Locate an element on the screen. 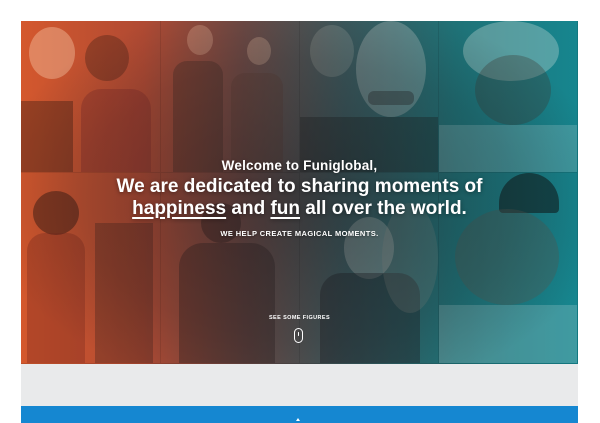 The height and width of the screenshot is (423, 600). content-band is located at coordinates (299, 385).